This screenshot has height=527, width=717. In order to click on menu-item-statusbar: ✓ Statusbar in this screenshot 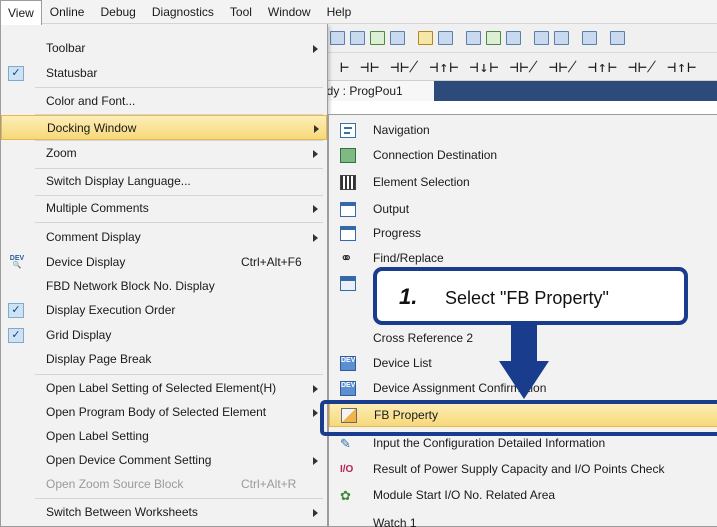, I will do `click(164, 73)`.